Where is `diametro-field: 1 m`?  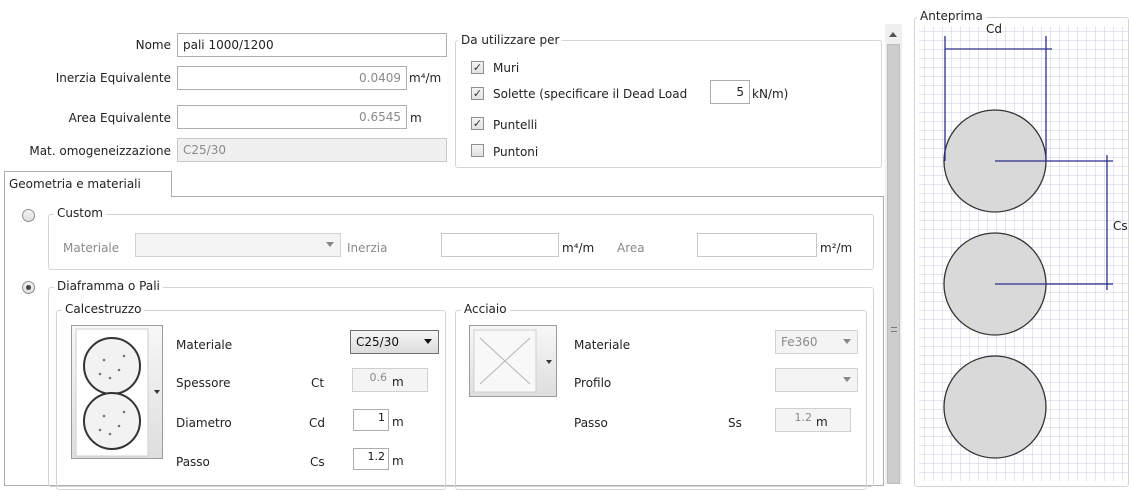 diametro-field: 1 m is located at coordinates (390, 420).